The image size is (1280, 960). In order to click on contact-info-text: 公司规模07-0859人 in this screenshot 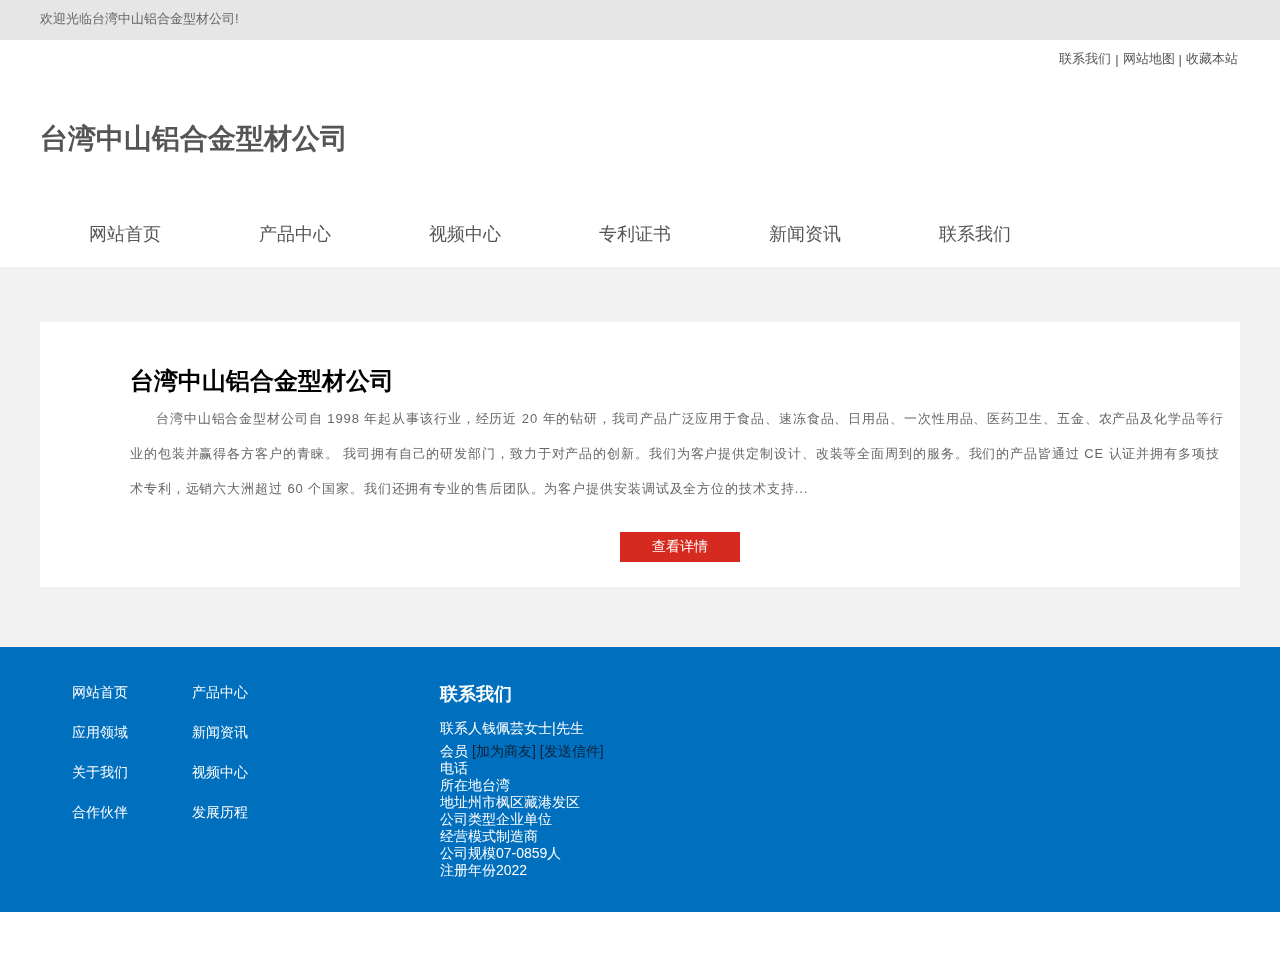, I will do `click(501, 853)`.